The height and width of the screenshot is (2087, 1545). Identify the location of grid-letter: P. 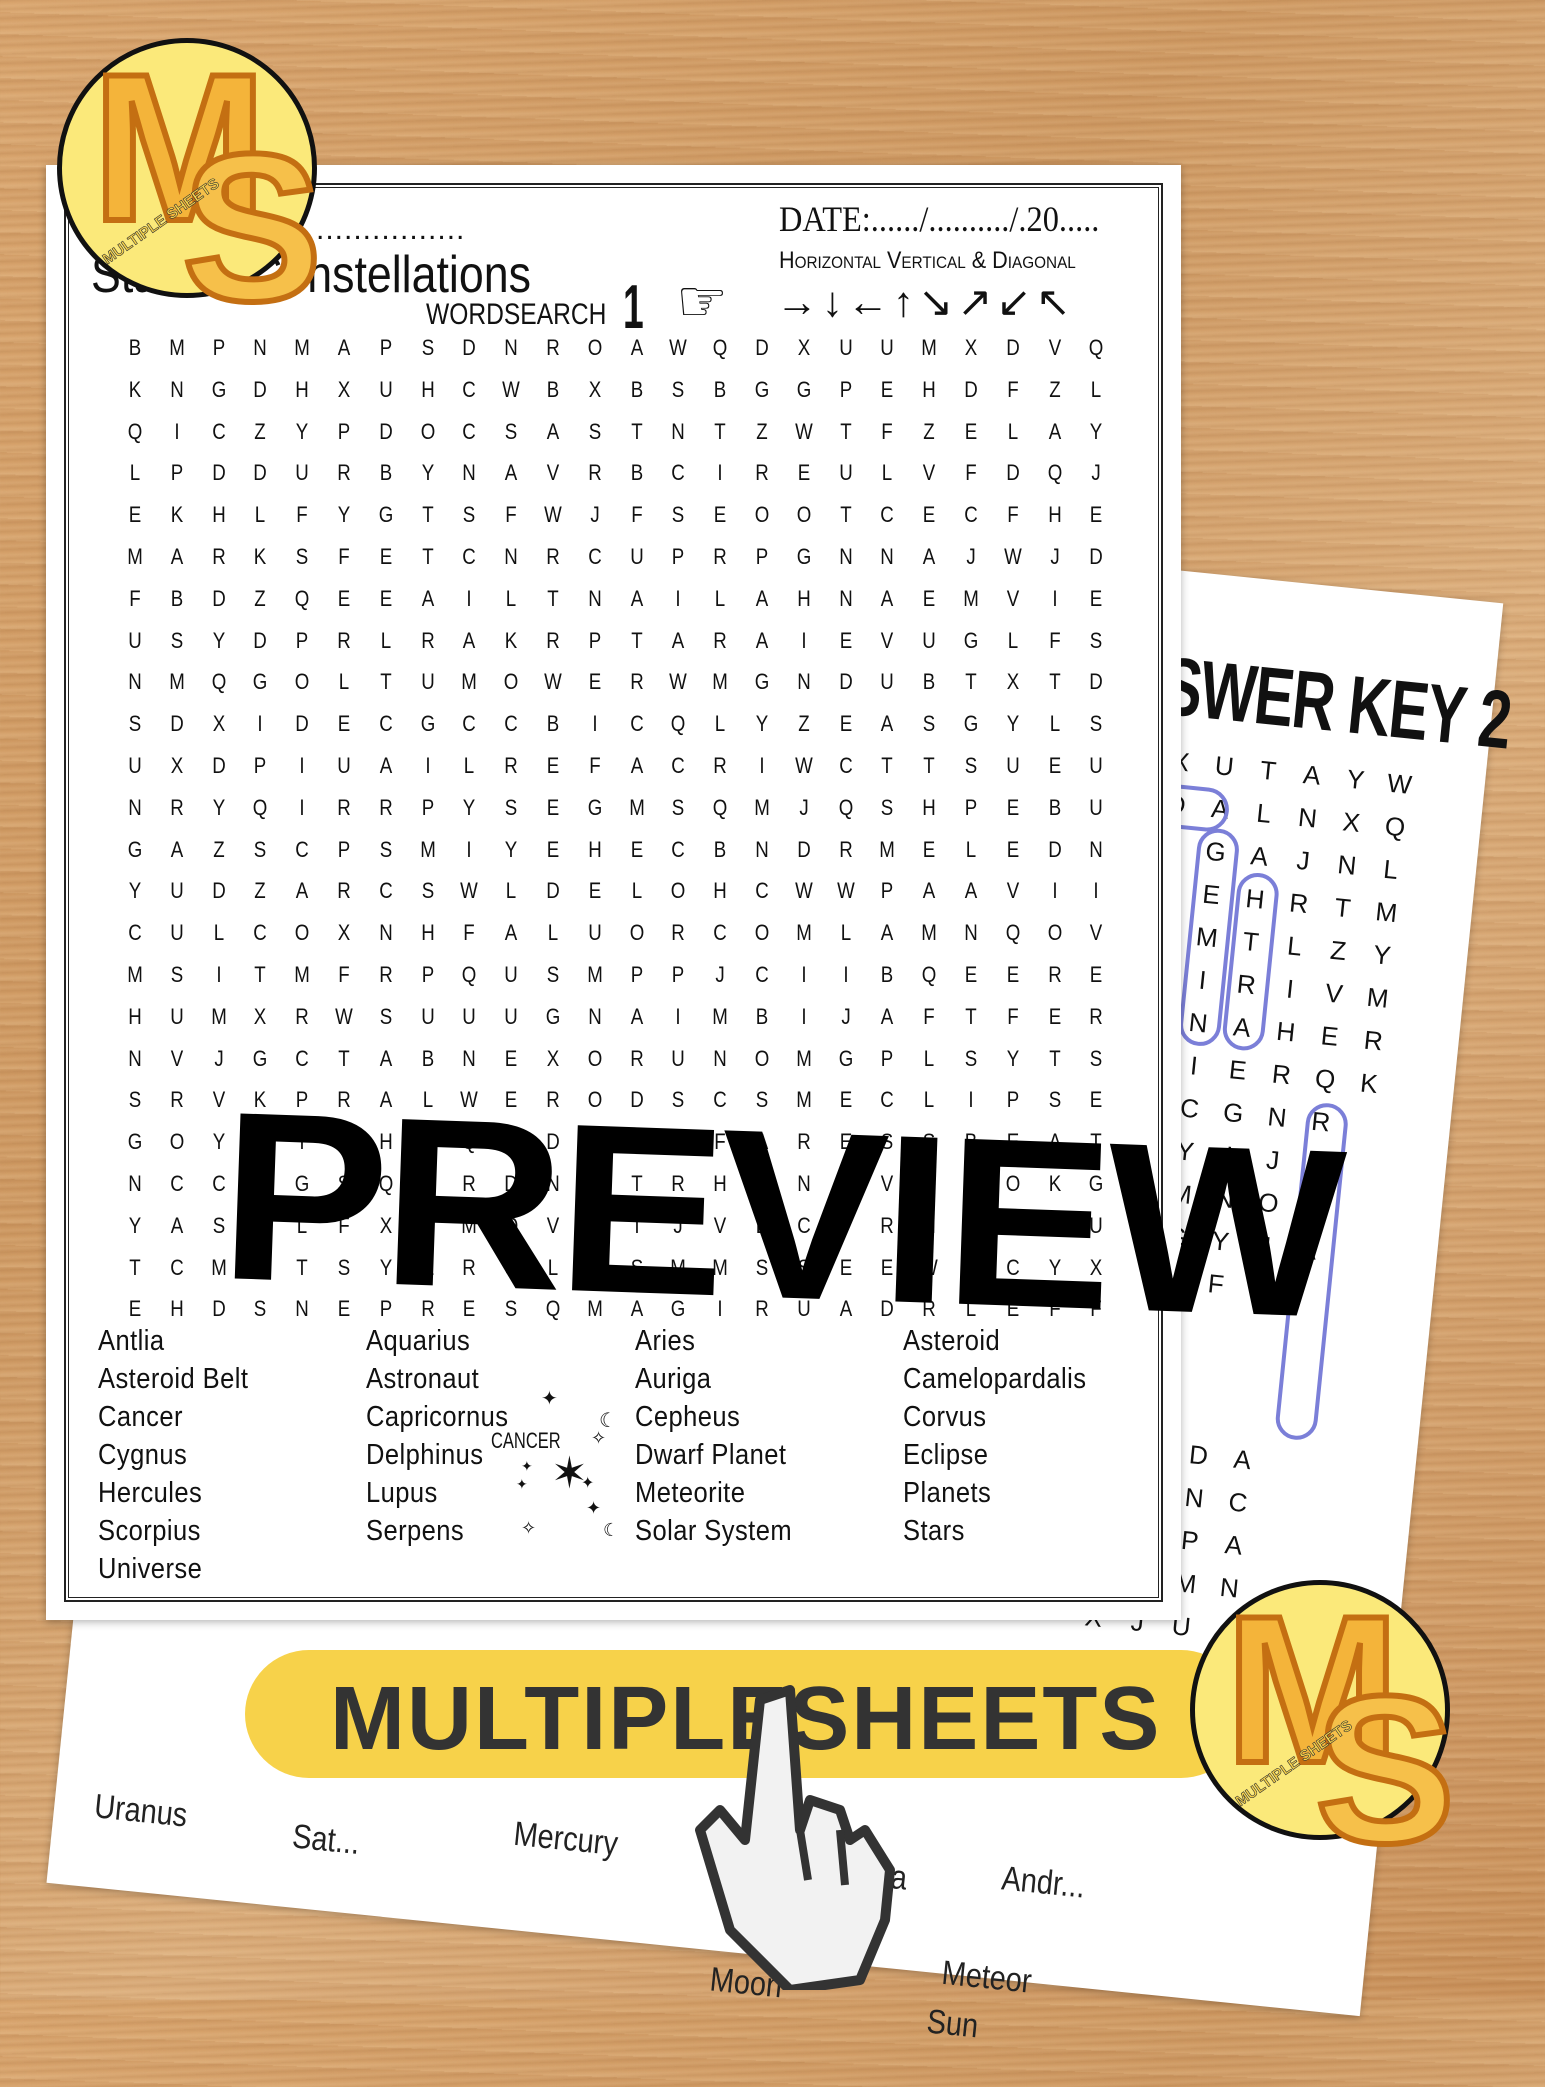
(637, 975).